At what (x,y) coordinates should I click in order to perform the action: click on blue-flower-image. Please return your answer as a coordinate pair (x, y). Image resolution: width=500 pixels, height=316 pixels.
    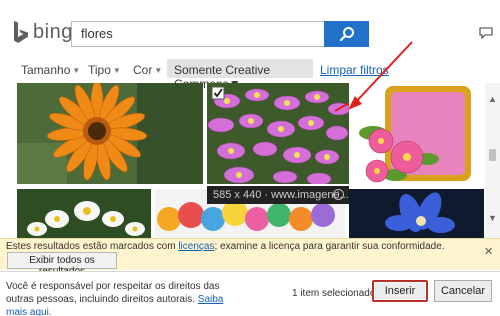
    Looking at the image, I should click on (416, 213).